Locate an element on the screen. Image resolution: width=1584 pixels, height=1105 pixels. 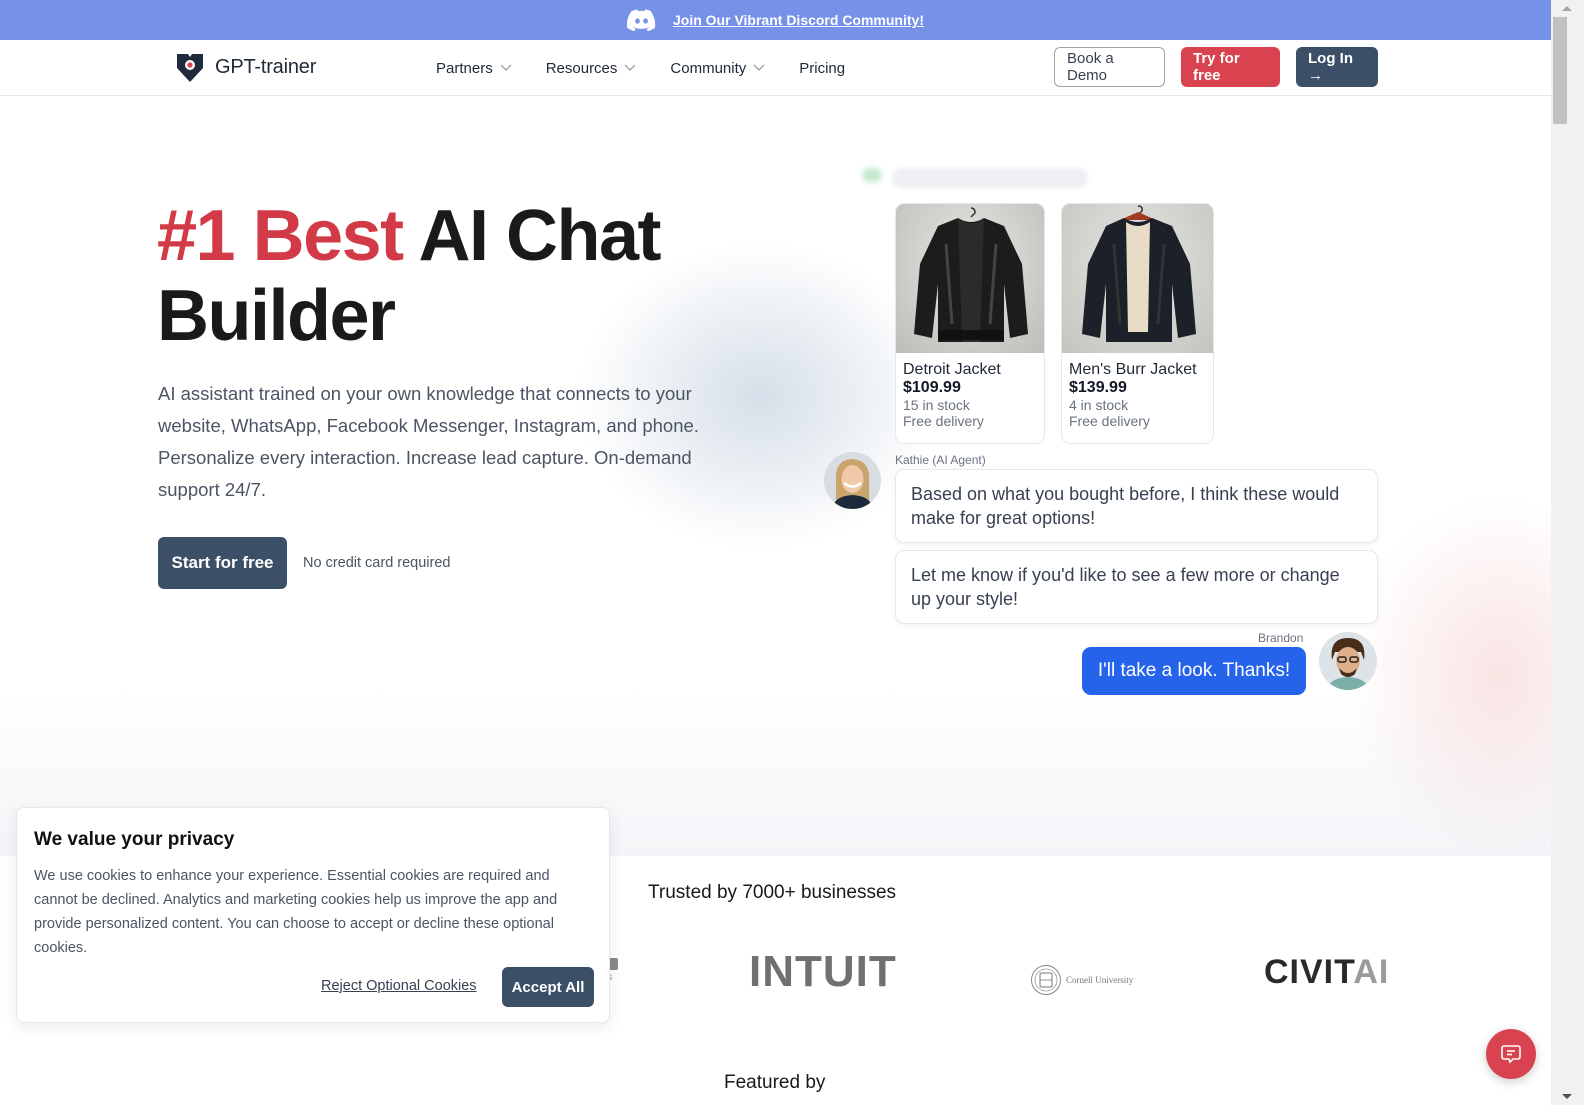
agent-name: Kathie (AI Agent) is located at coordinates (940, 460).